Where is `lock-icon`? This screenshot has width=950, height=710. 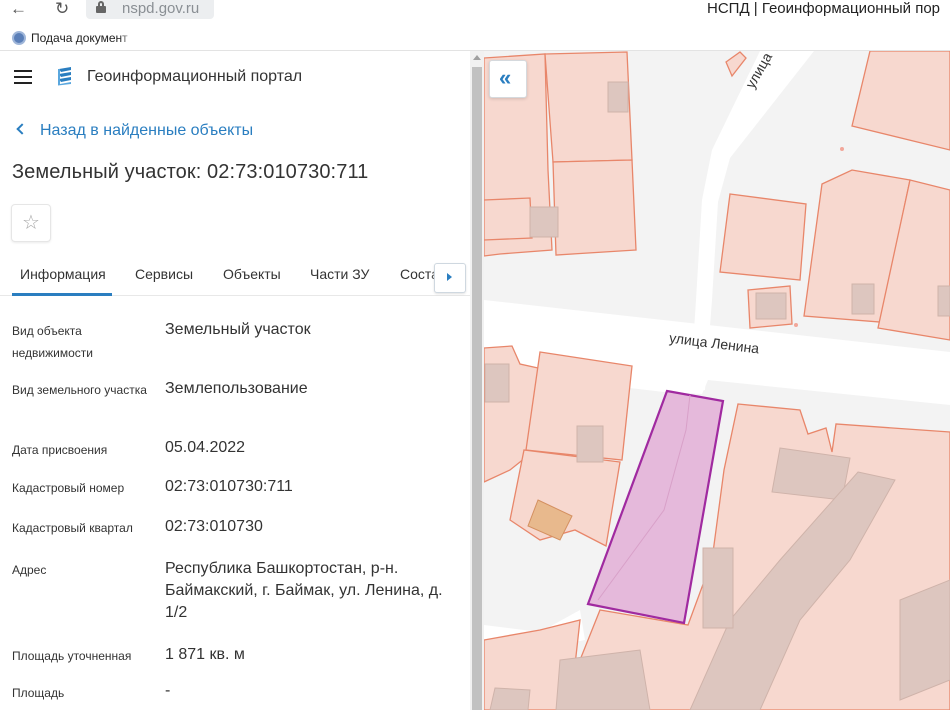
lock-icon is located at coordinates (101, 7).